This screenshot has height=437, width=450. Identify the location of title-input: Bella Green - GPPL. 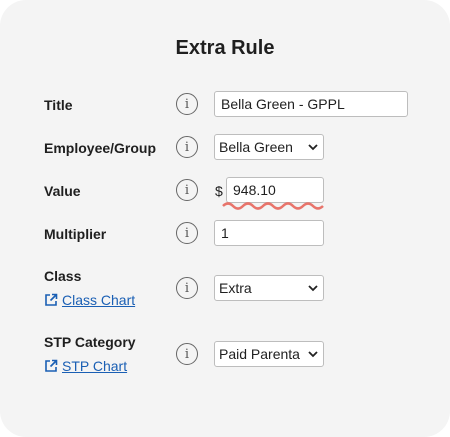
(311, 104).